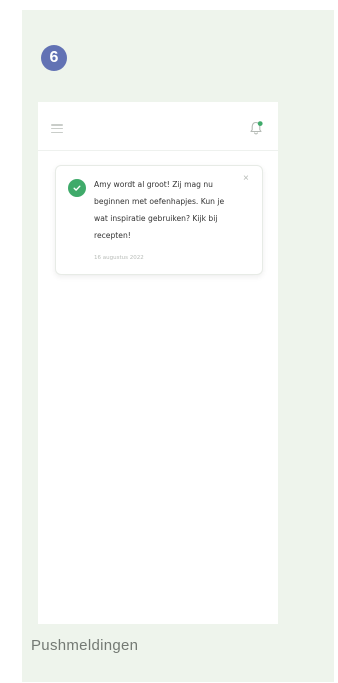  I want to click on close-icon: ×, so click(246, 179).